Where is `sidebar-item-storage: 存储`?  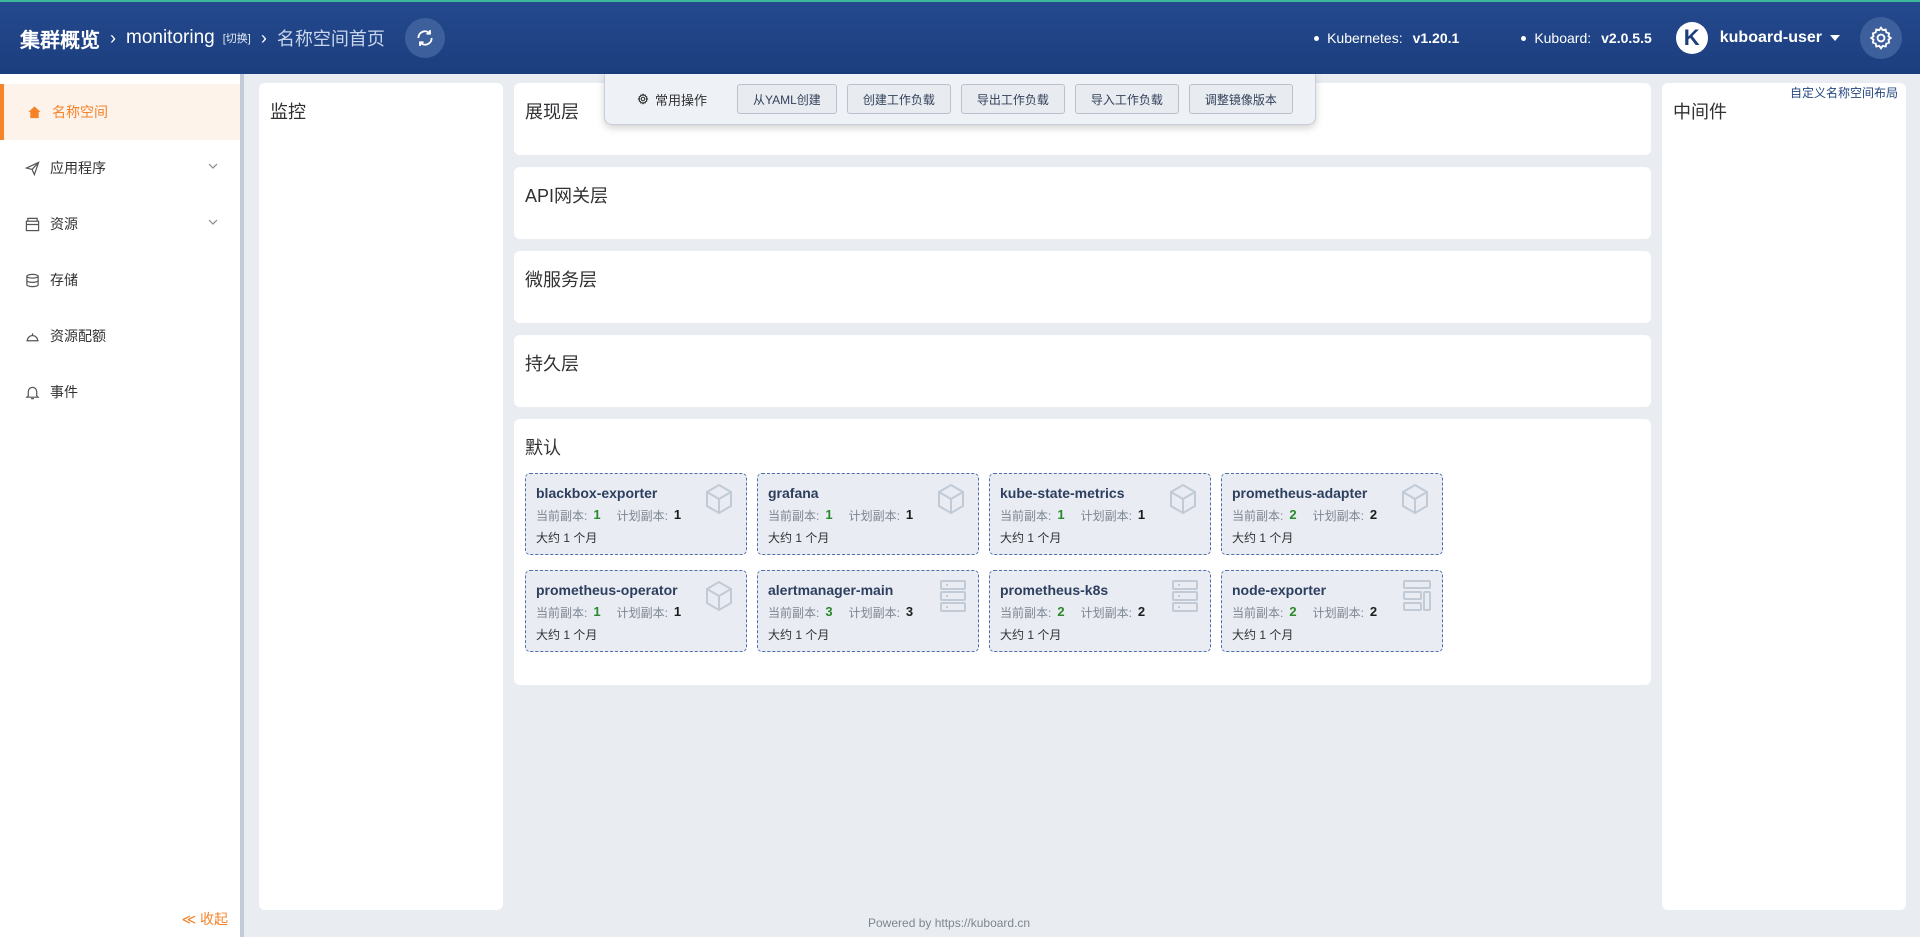 sidebar-item-storage: 存储 is located at coordinates (120, 280).